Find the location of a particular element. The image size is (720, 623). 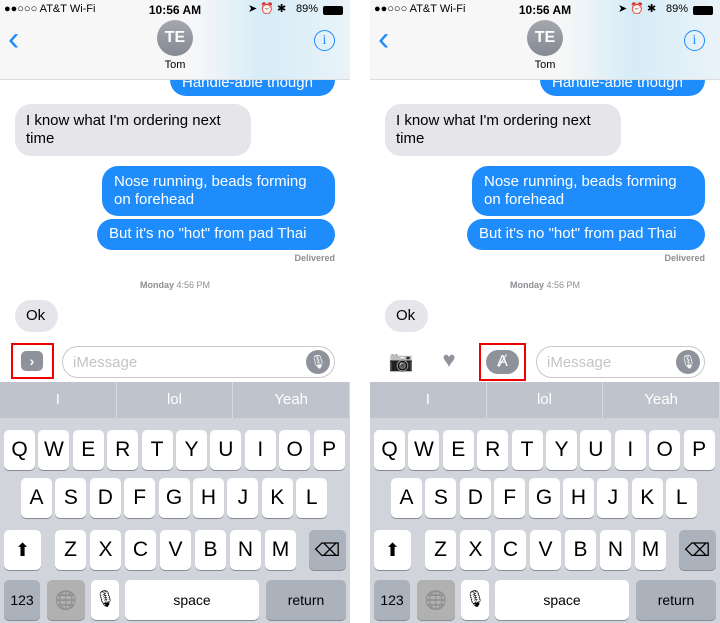

app-store-button: Ⱥ is located at coordinates (502, 362).